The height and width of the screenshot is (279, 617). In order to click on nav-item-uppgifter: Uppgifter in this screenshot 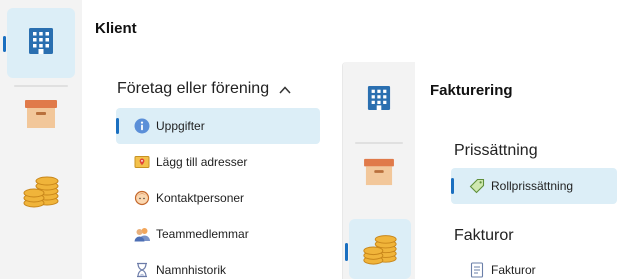, I will do `click(218, 126)`.